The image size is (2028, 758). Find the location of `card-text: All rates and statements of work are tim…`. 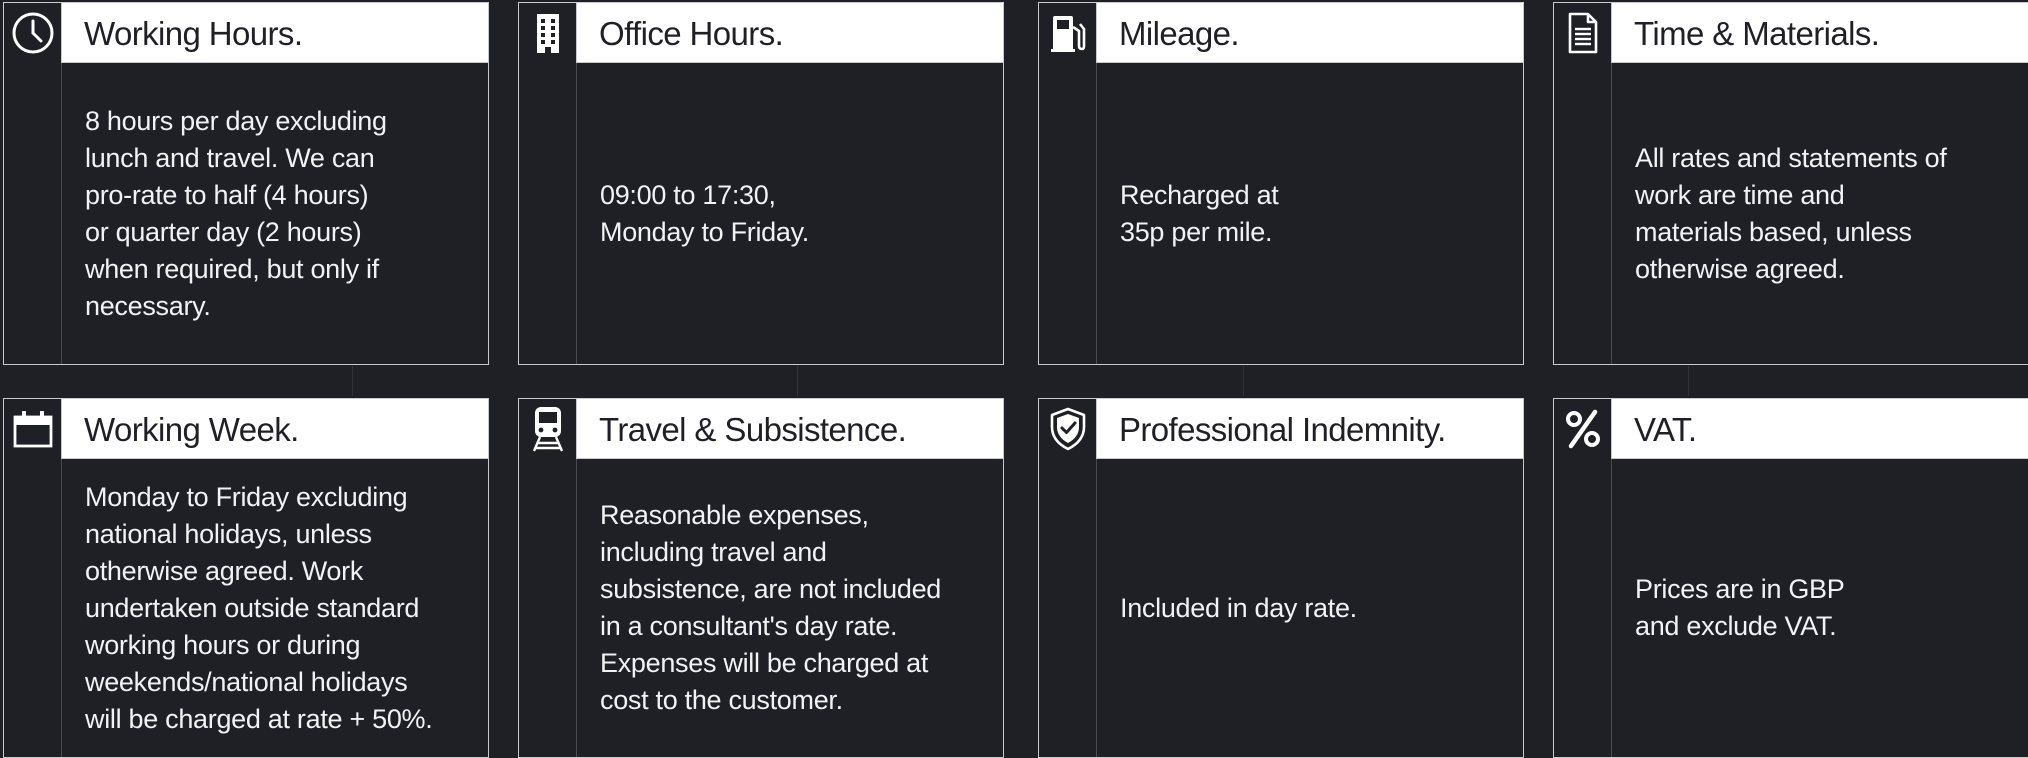

card-text: All rates and statements of work are tim… is located at coordinates (1791, 213).